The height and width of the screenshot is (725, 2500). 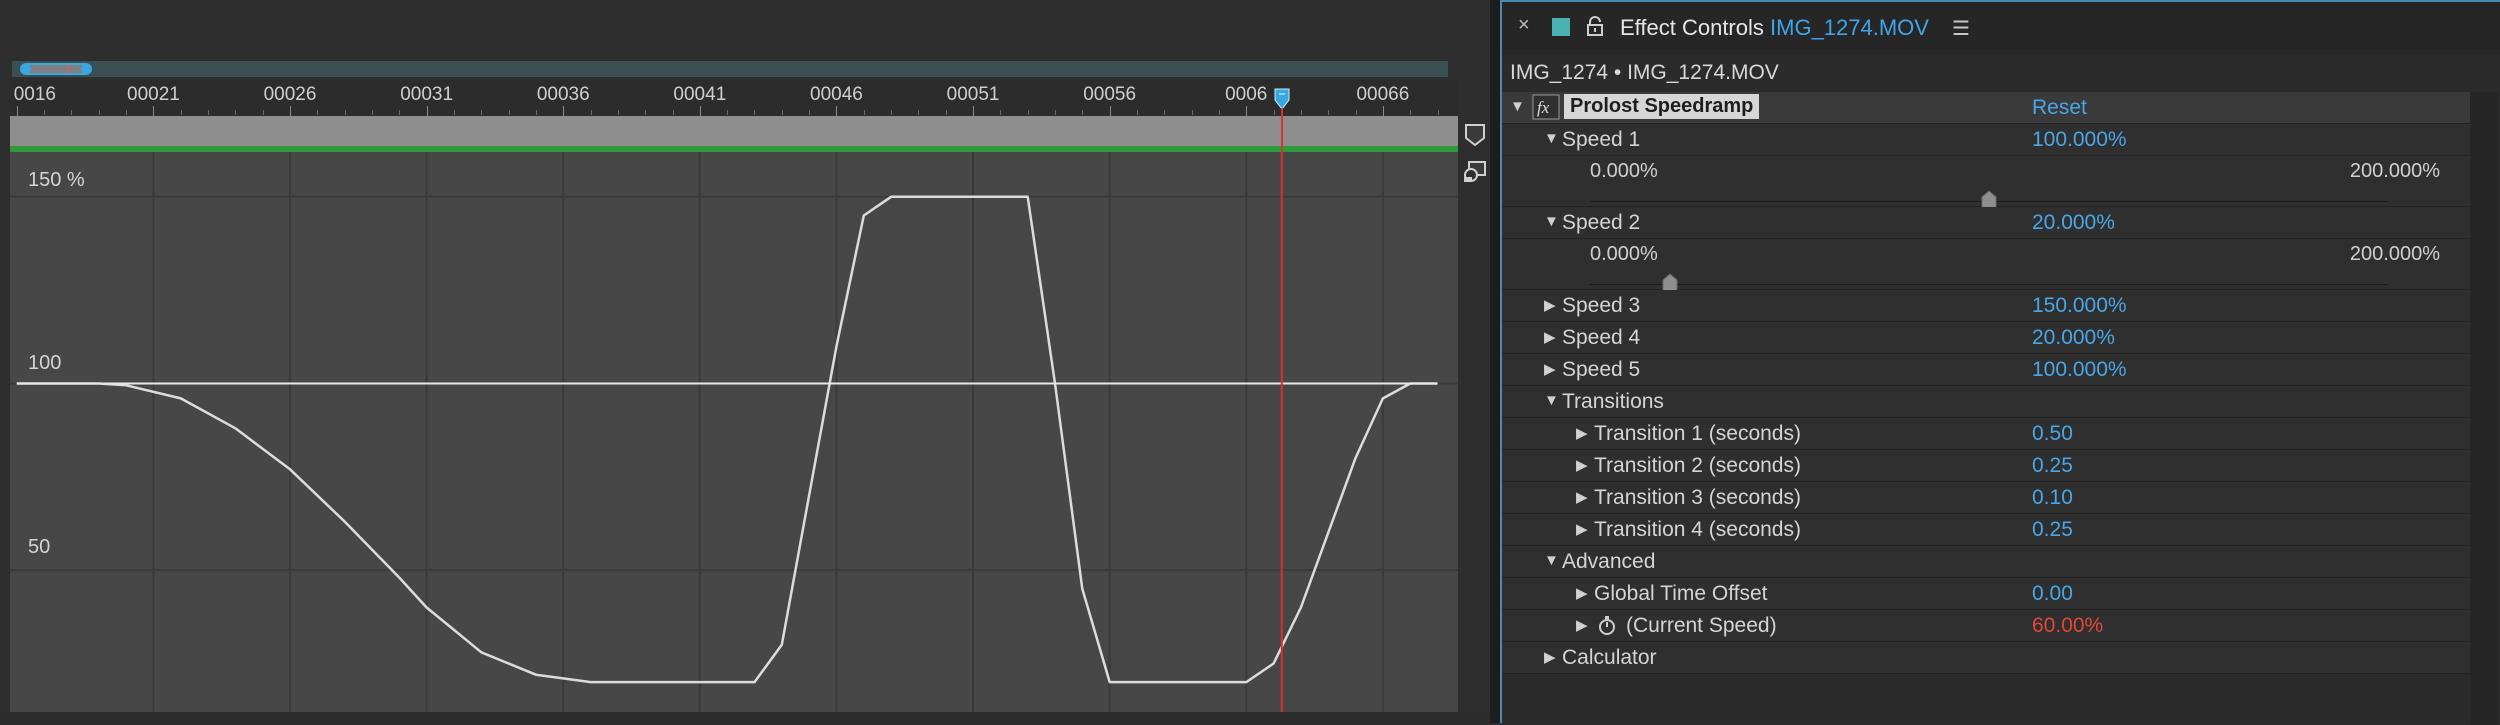 What do you see at coordinates (1662, 106) in the screenshot?
I see `effect-name: Prolost Speedramp` at bounding box center [1662, 106].